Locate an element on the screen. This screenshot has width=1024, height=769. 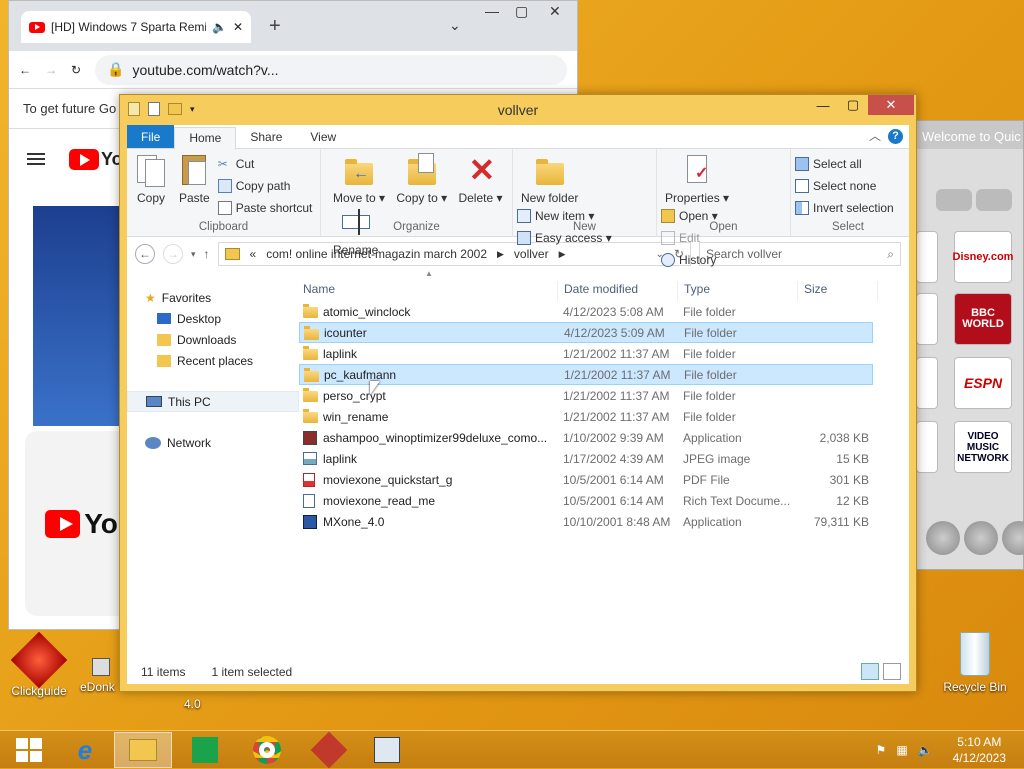
network-tray-icon: ▦ is located at coordinates (901, 750).